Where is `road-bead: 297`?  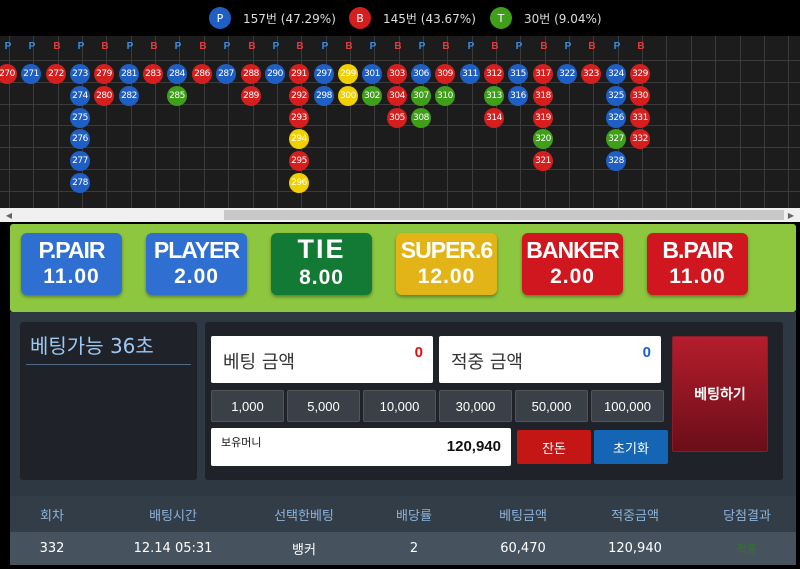
road-bead: 297 is located at coordinates (324, 74).